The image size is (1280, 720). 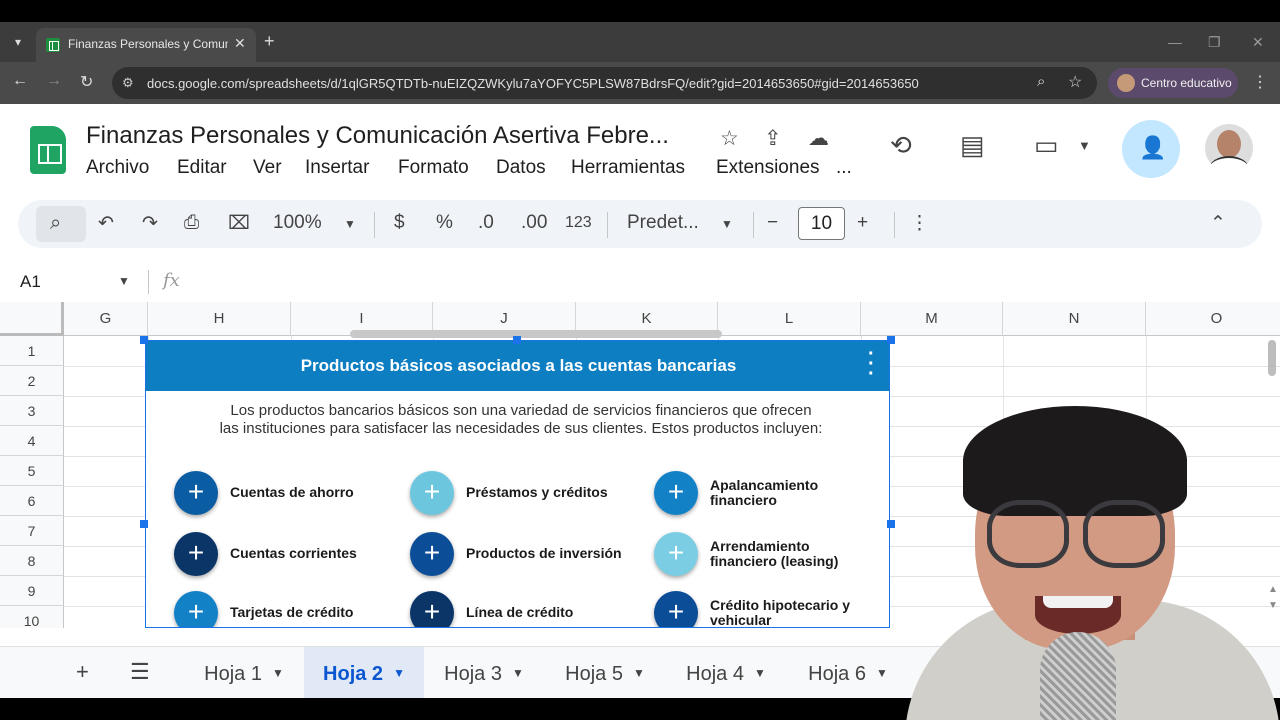 I want to click on menu-insertar: Insertar, so click(x=337, y=168).